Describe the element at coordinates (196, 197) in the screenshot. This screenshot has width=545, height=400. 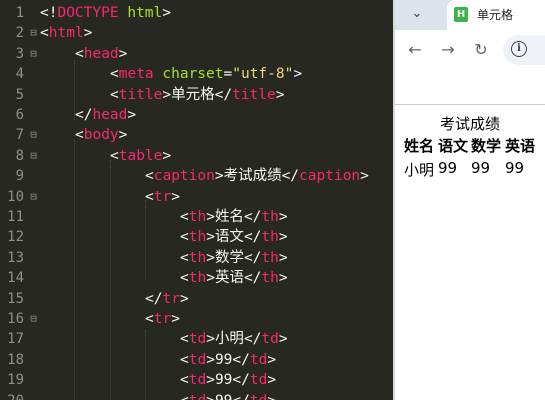
I see `code-line: 10 ⊟ <tr>` at that location.